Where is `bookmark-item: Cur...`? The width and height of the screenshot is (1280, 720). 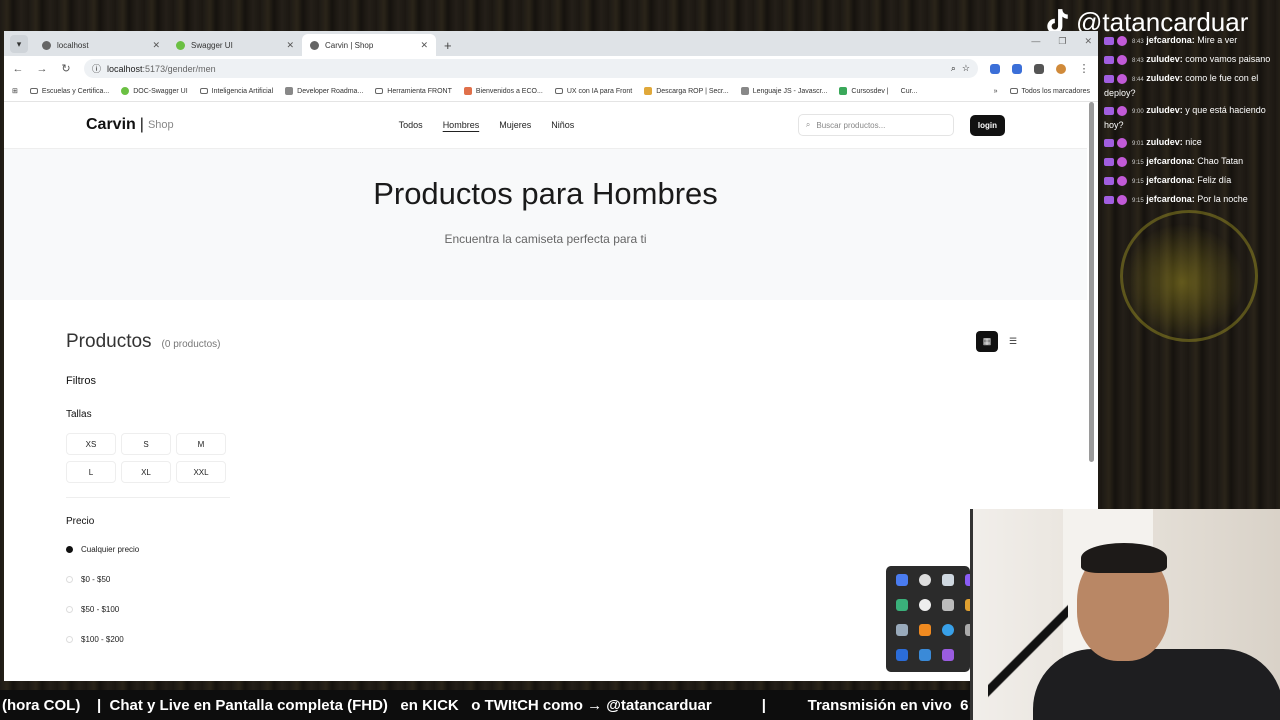
bookmark-item: Cur... is located at coordinates (909, 91).